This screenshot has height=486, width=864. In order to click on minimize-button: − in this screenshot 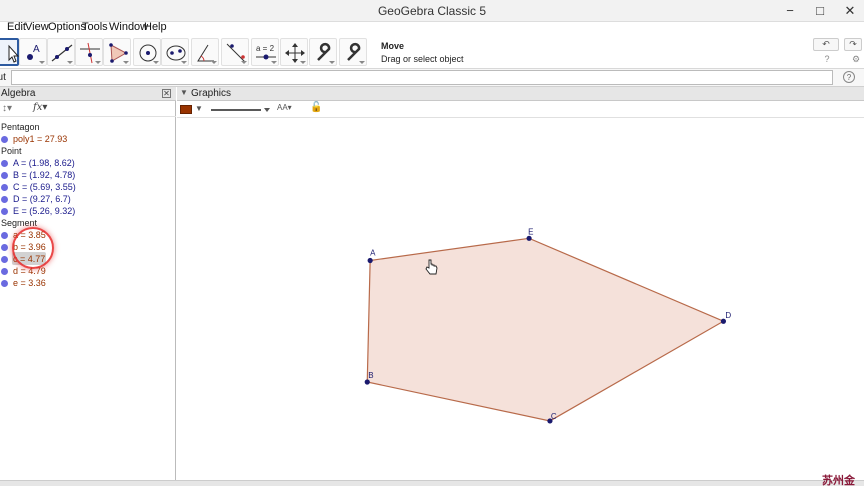, I will do `click(790, 11)`.